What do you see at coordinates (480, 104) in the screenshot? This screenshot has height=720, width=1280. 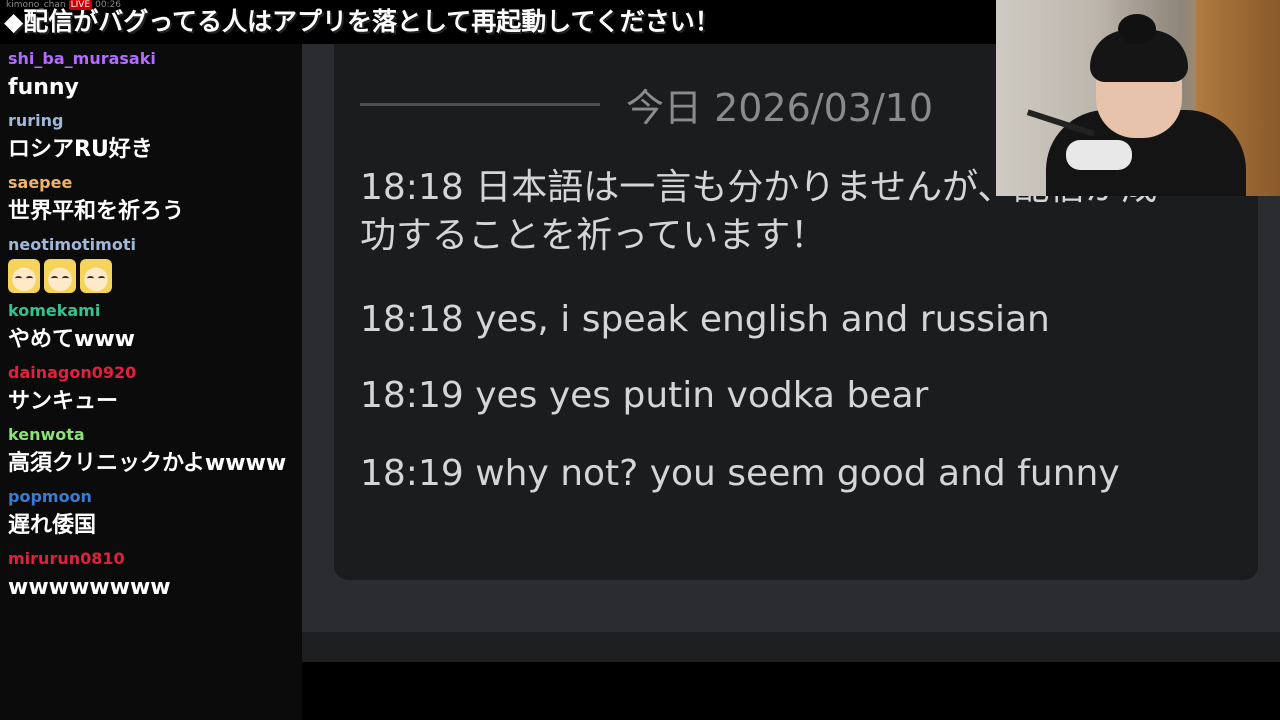 I see `divider-line` at bounding box center [480, 104].